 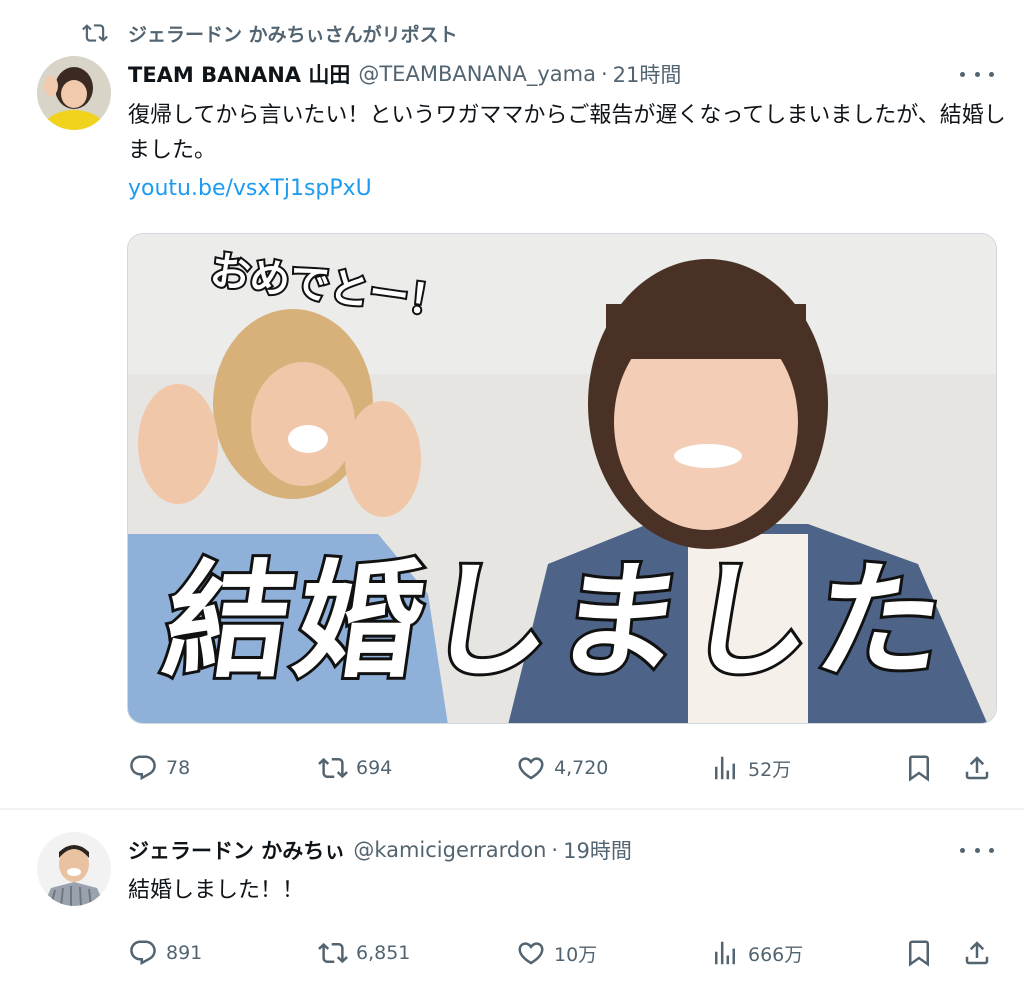 What do you see at coordinates (477, 74) in the screenshot?
I see `author-handle: @TEAMBANANA_yama` at bounding box center [477, 74].